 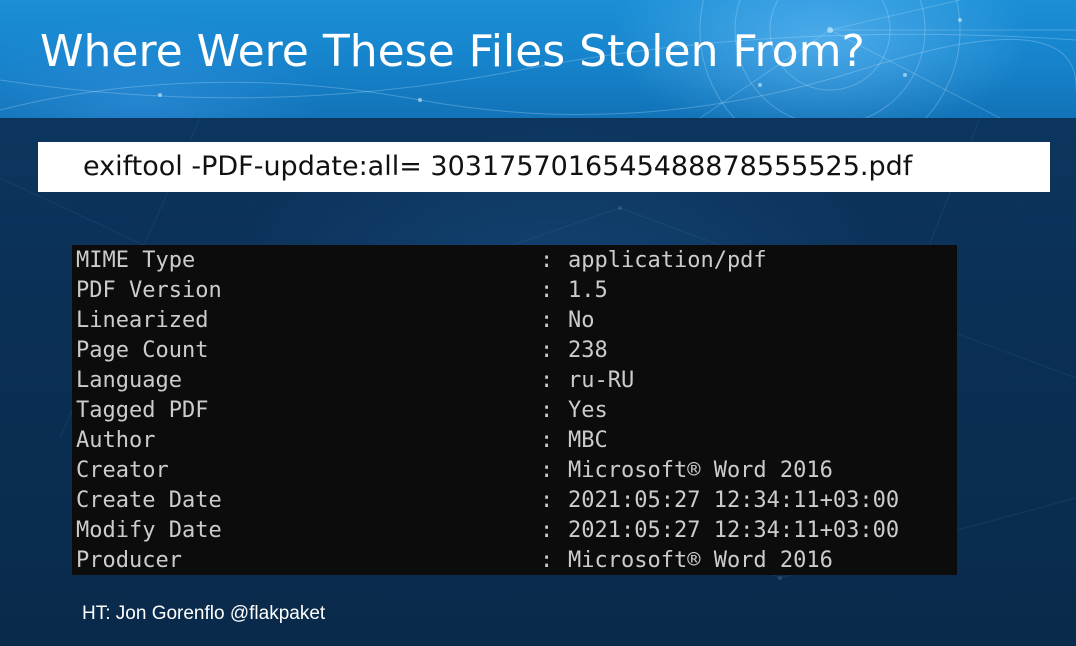 I want to click on metadata-key: Author, so click(x=116, y=440).